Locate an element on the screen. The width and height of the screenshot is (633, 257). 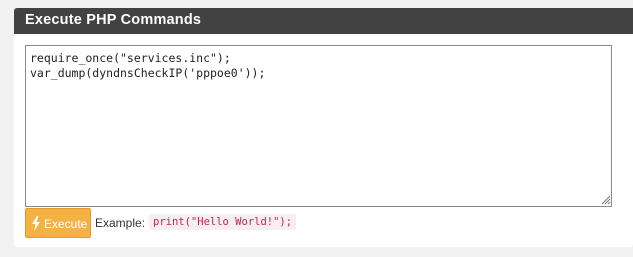
panel-heading: Execute PHP Commands is located at coordinates (323, 21).